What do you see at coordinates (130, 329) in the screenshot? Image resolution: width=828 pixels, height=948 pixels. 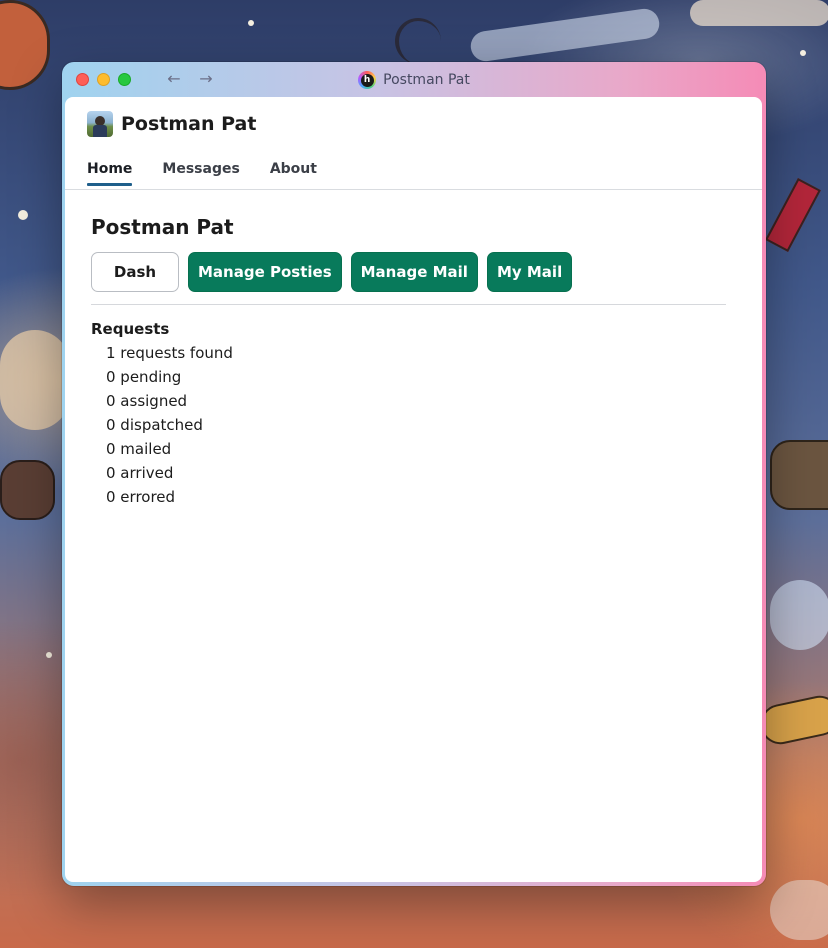 I see `requests-heading: Requests` at bounding box center [130, 329].